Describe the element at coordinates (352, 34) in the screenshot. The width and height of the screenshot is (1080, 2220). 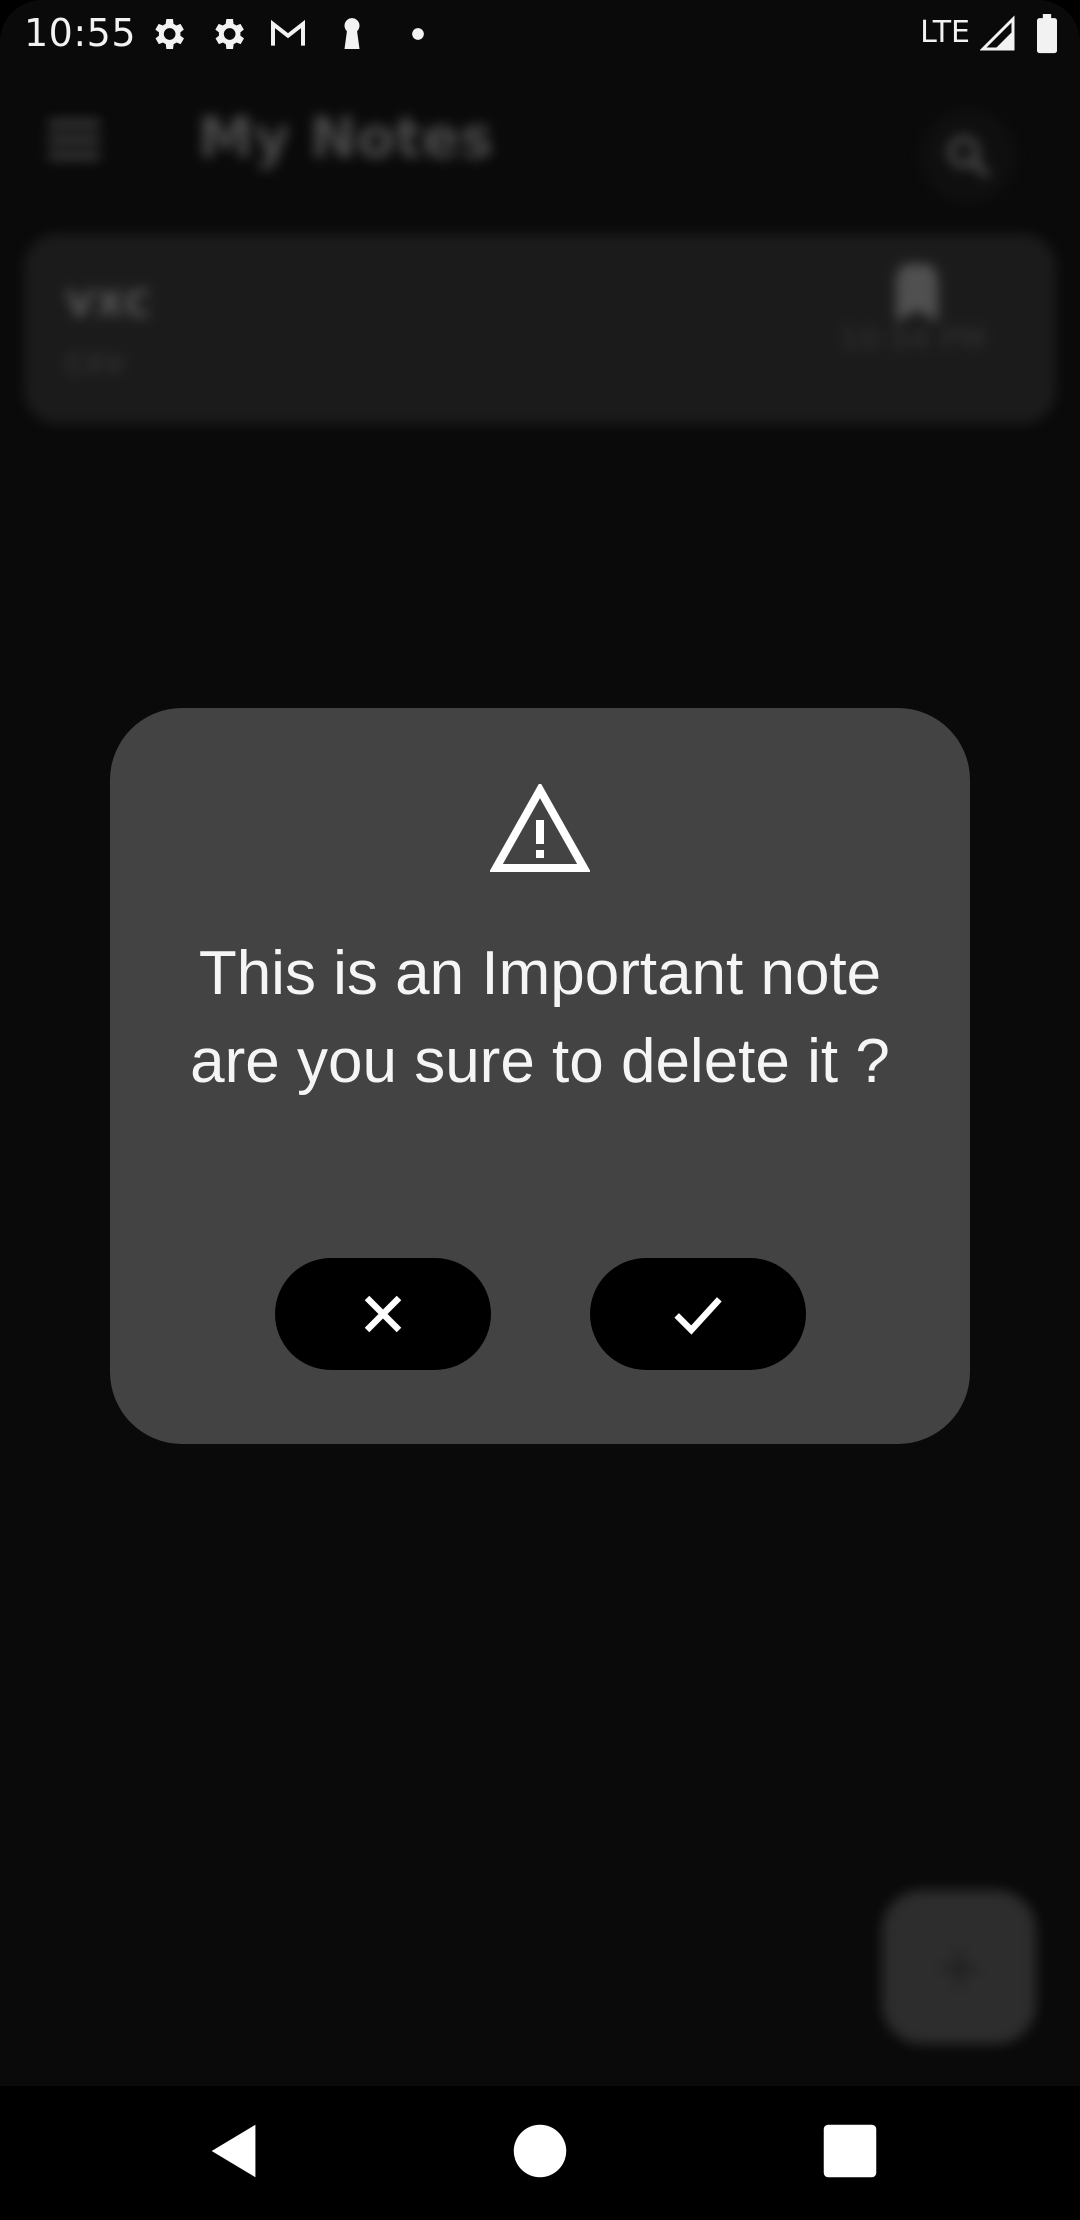
I see `keyhole-icon` at that location.